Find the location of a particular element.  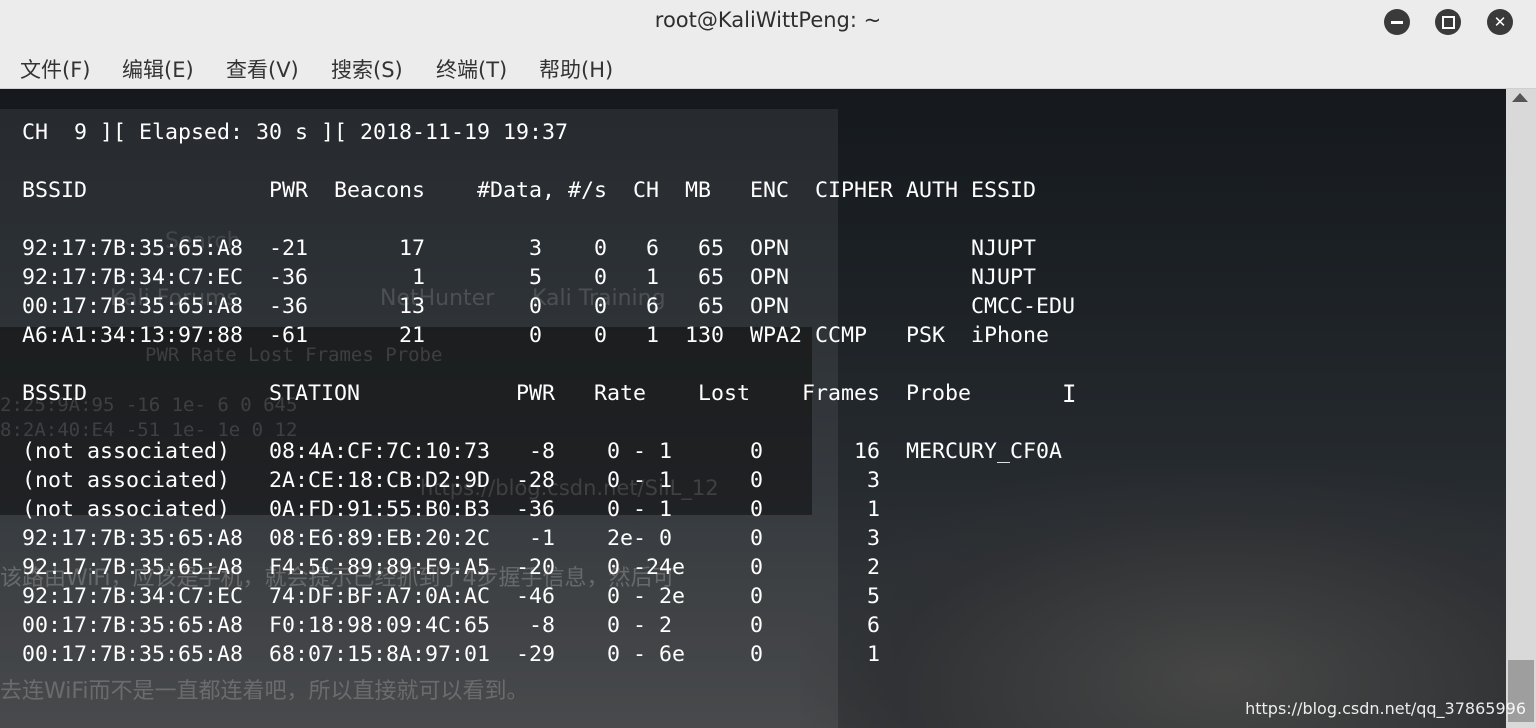

menu-file: 文件(F) is located at coordinates (55, 69).